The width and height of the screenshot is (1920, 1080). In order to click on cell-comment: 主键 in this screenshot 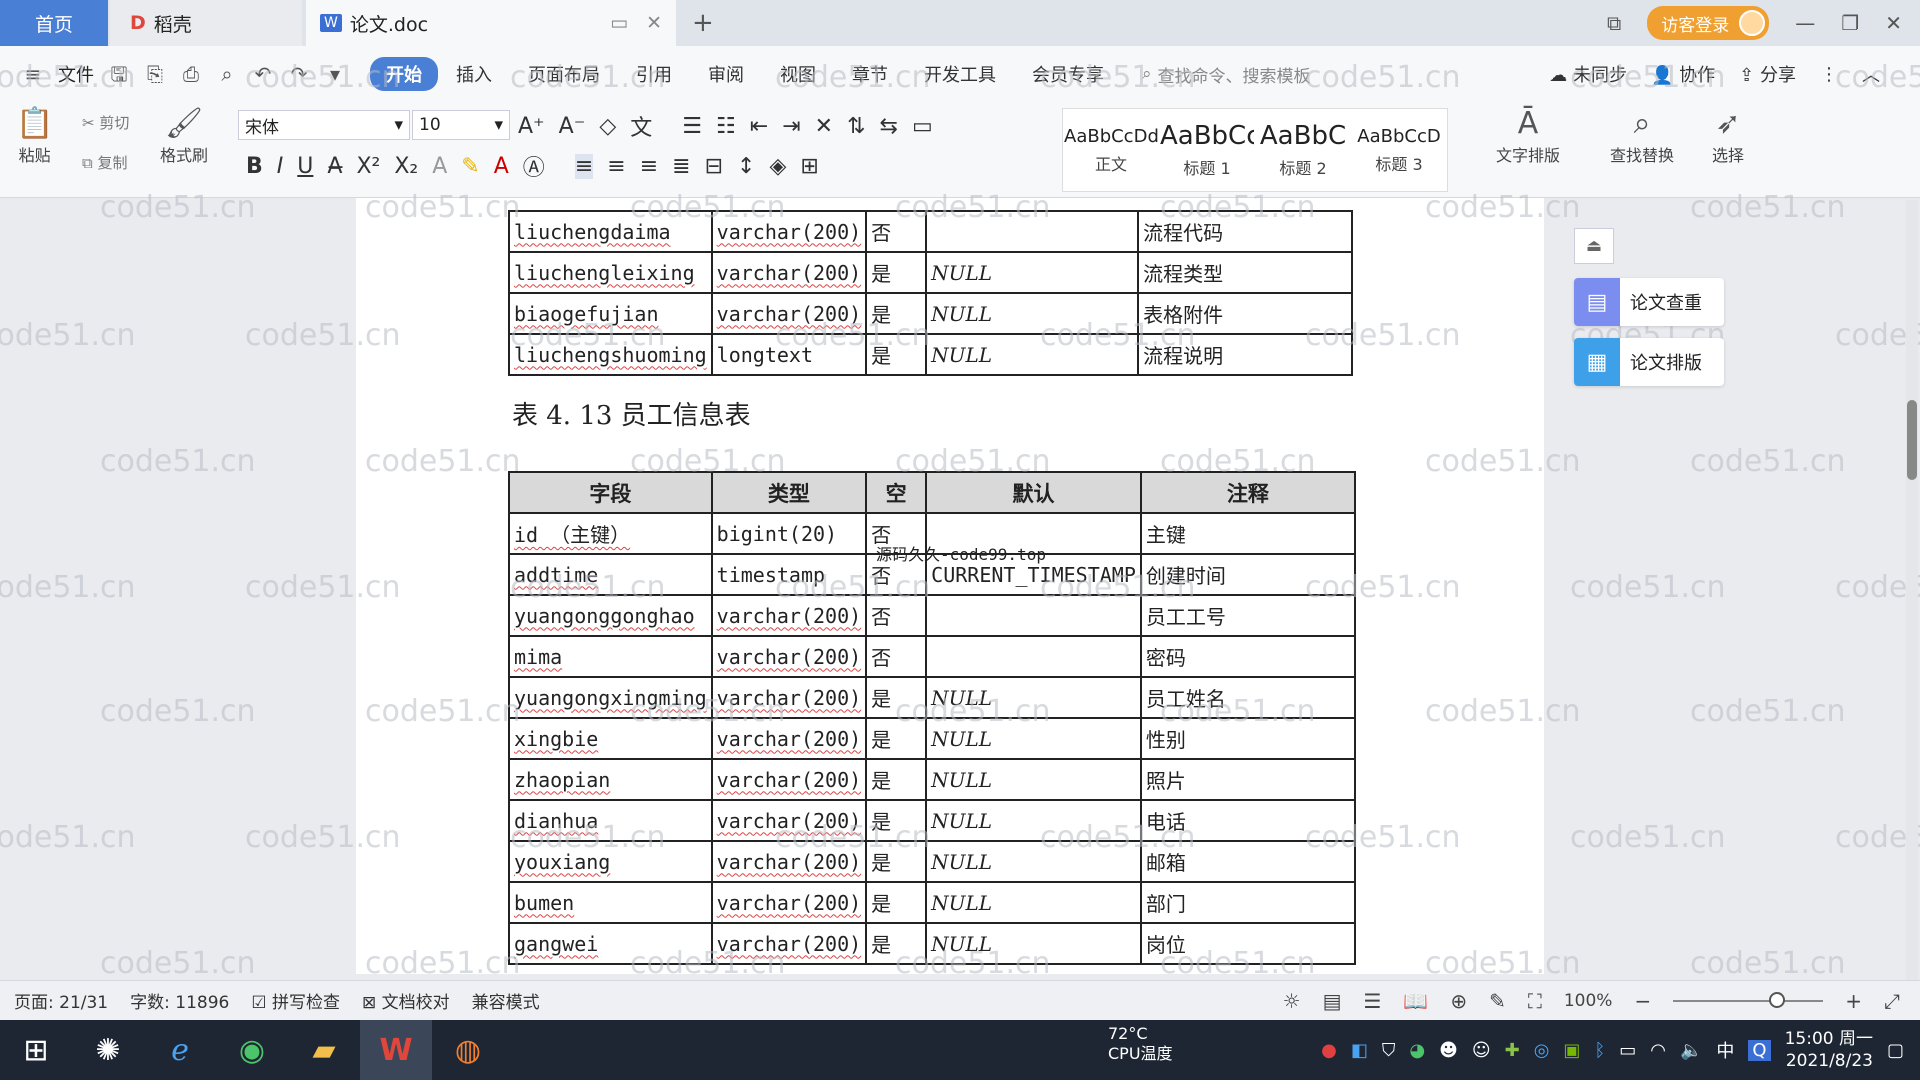, I will do `click(1247, 533)`.